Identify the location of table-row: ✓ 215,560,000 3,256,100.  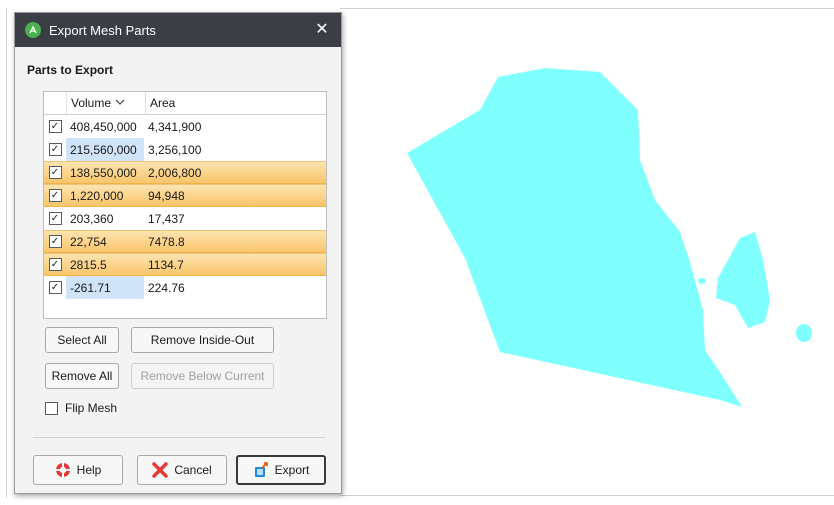
(185, 149).